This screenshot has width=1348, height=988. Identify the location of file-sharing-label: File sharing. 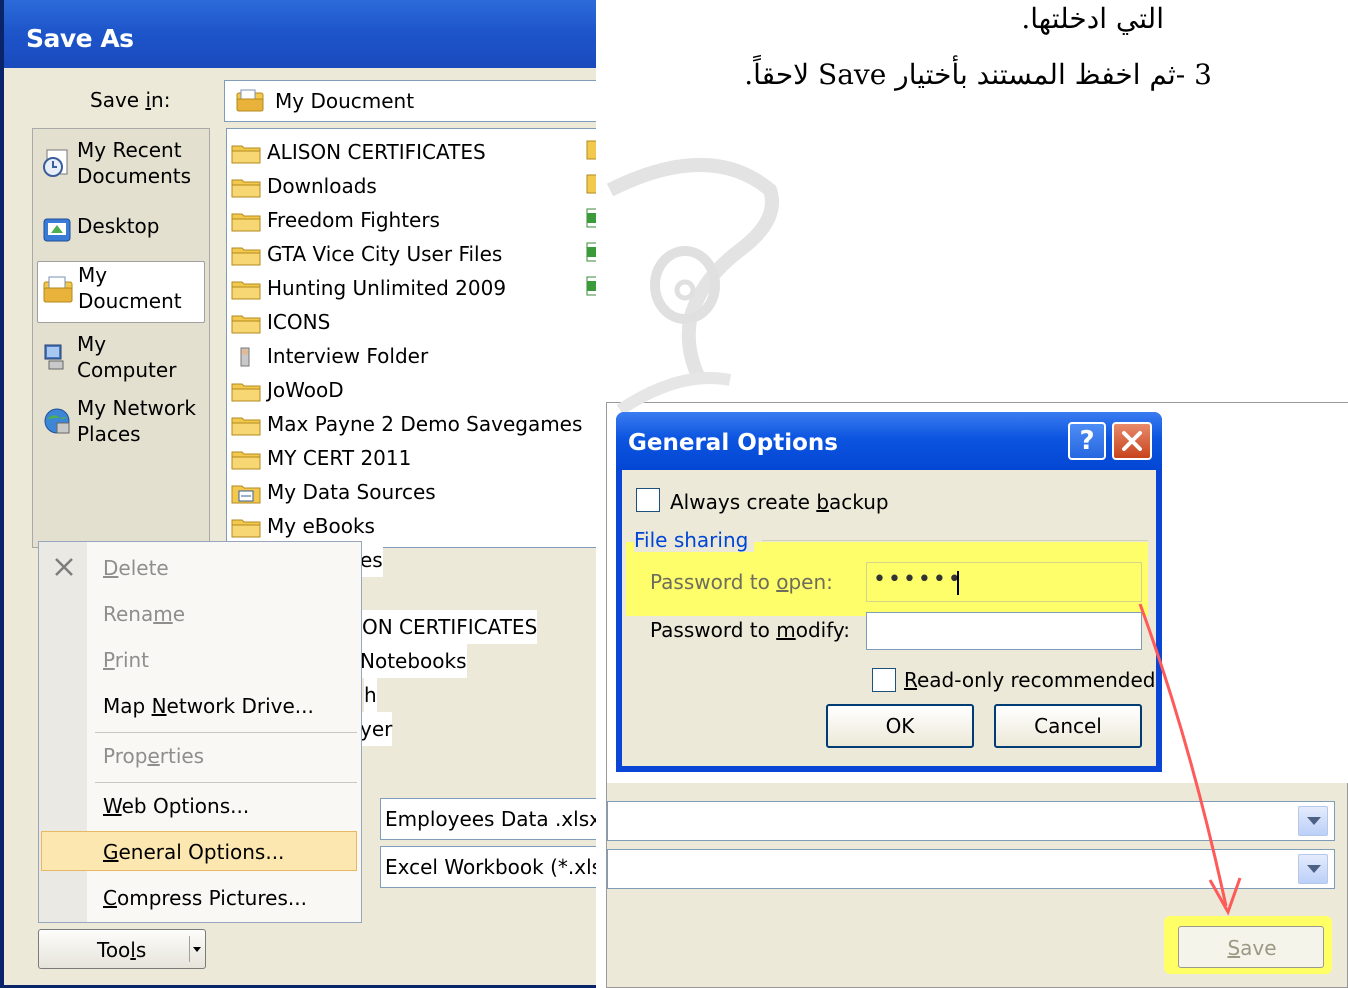
(694, 540).